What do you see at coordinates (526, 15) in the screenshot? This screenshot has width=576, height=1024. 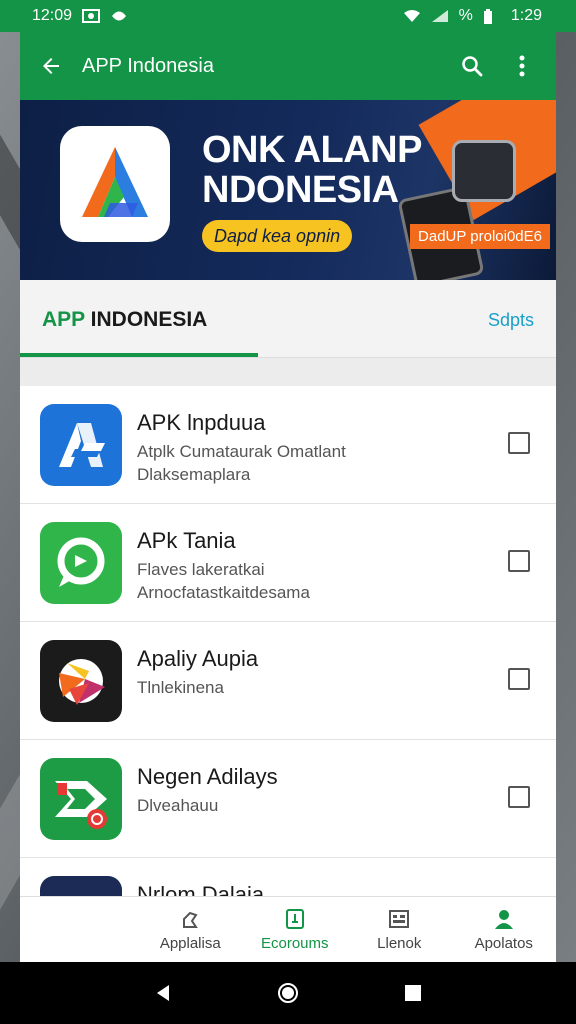 I see `status-time-right: 1:29` at bounding box center [526, 15].